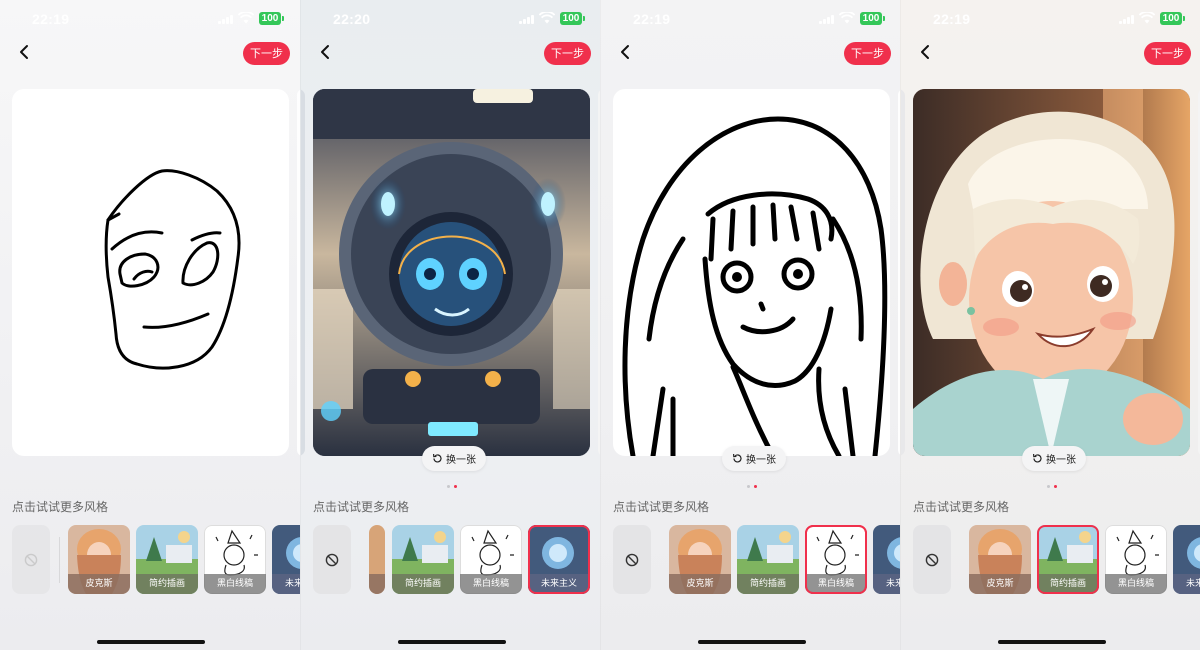 The height and width of the screenshot is (650, 1200). I want to click on style-tile-pixar-partial, so click(377, 559).